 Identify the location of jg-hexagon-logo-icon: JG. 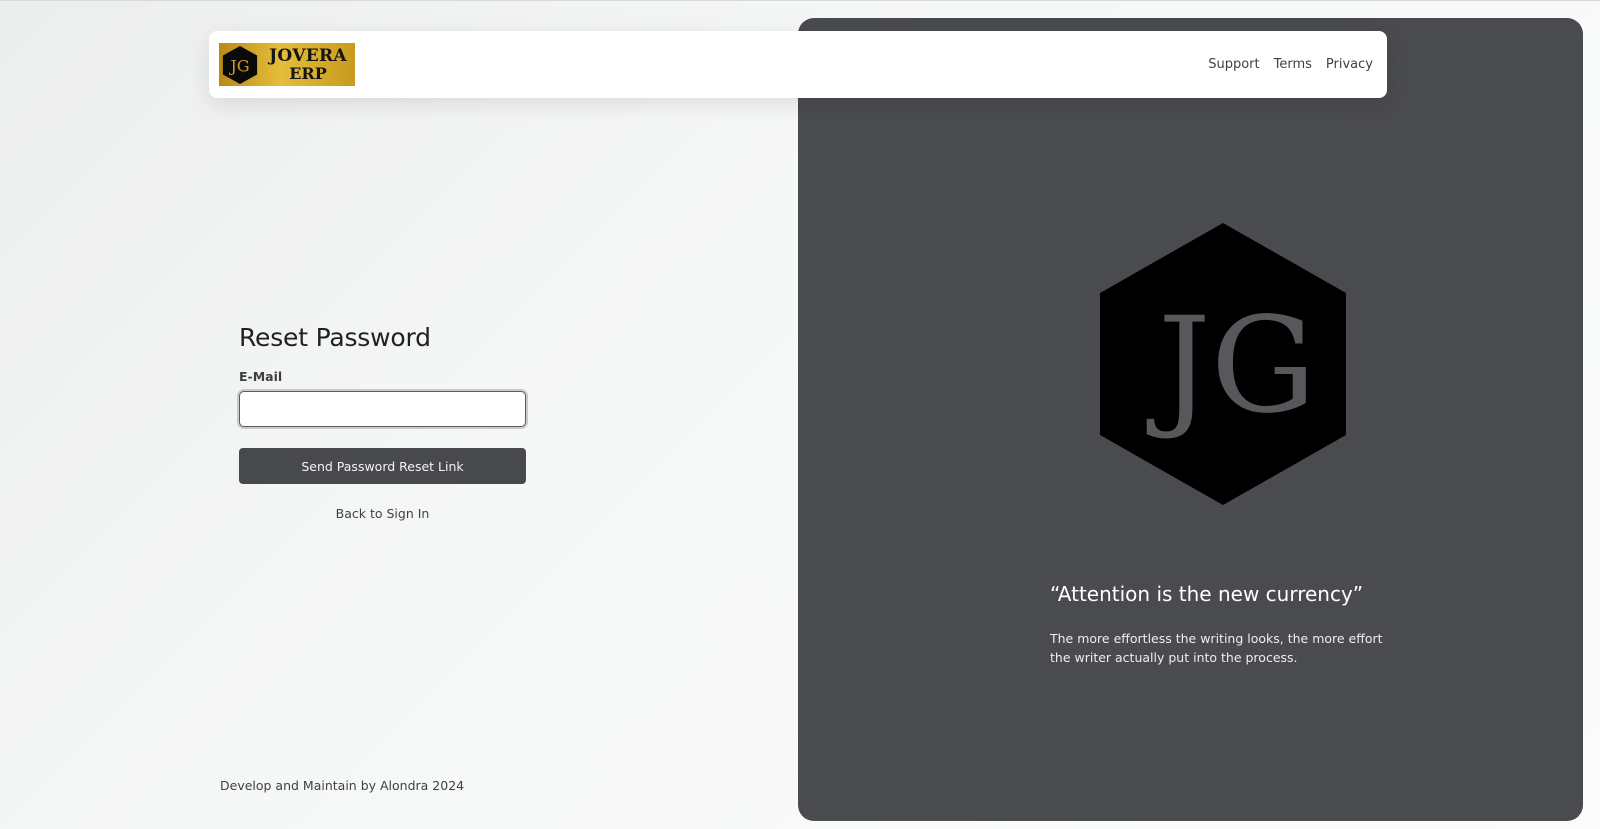
(1223, 364).